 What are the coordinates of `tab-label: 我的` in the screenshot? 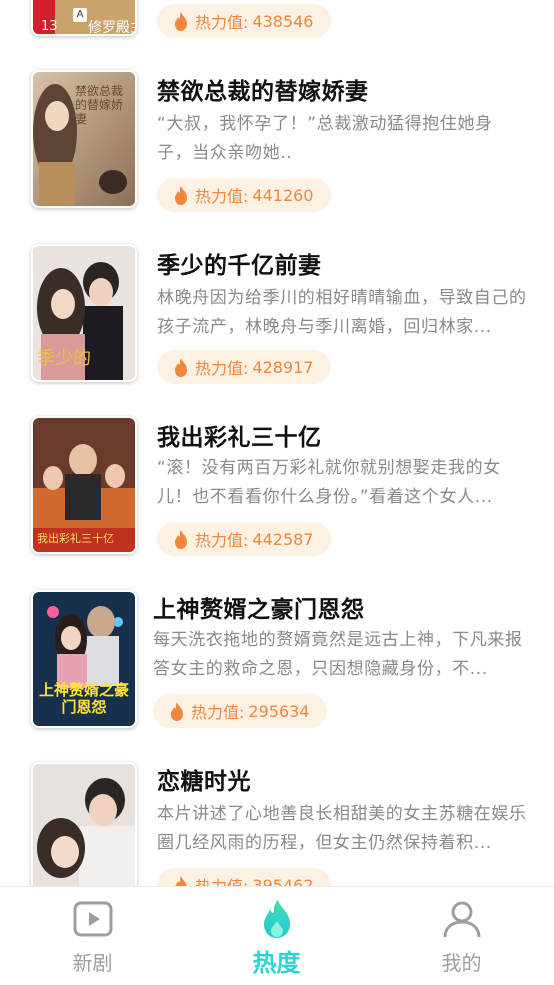 It's located at (461, 963).